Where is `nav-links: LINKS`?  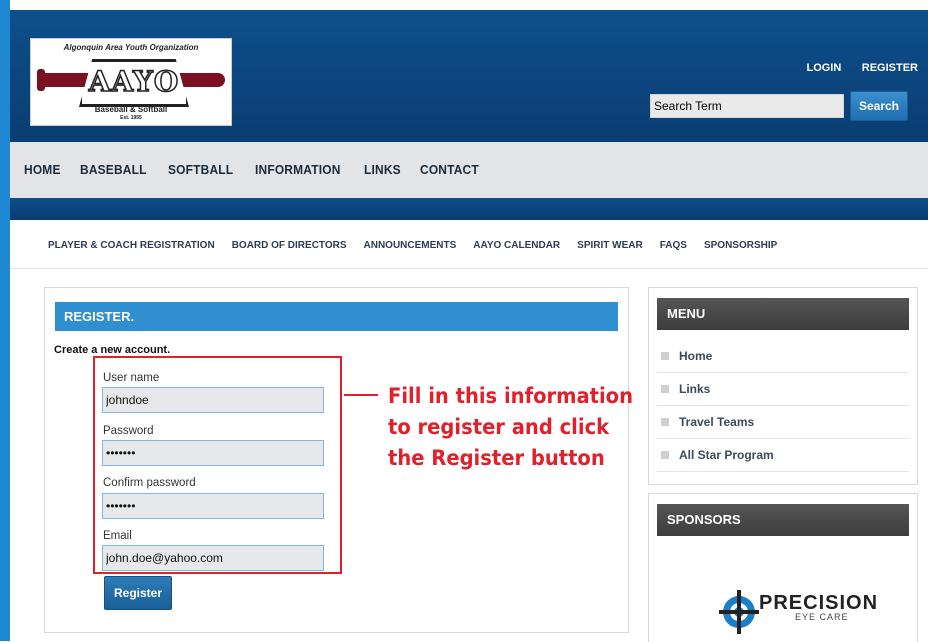 nav-links: LINKS is located at coordinates (382, 170).